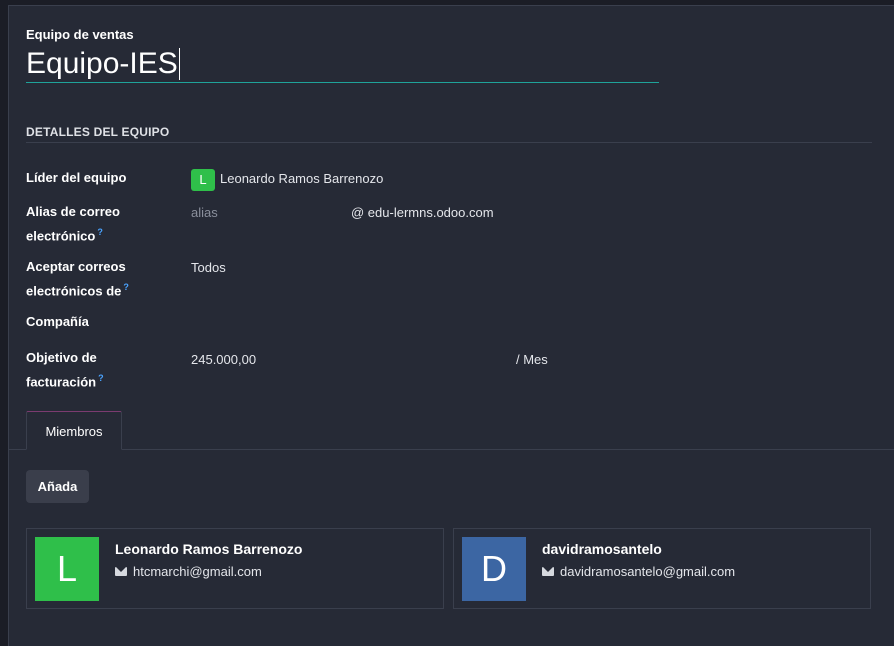 The height and width of the screenshot is (646, 894). I want to click on add-member-button: Añada, so click(57, 486).